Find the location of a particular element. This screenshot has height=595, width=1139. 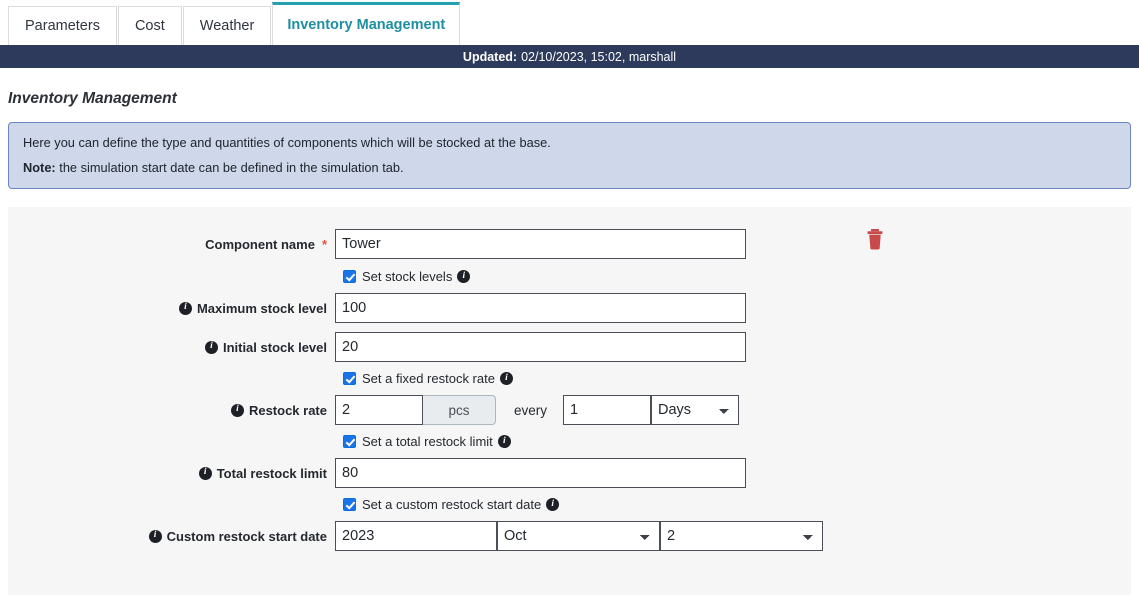

row-custom-restock-start-date: i Custom restock start date Oct 2 is located at coordinates (569, 536).